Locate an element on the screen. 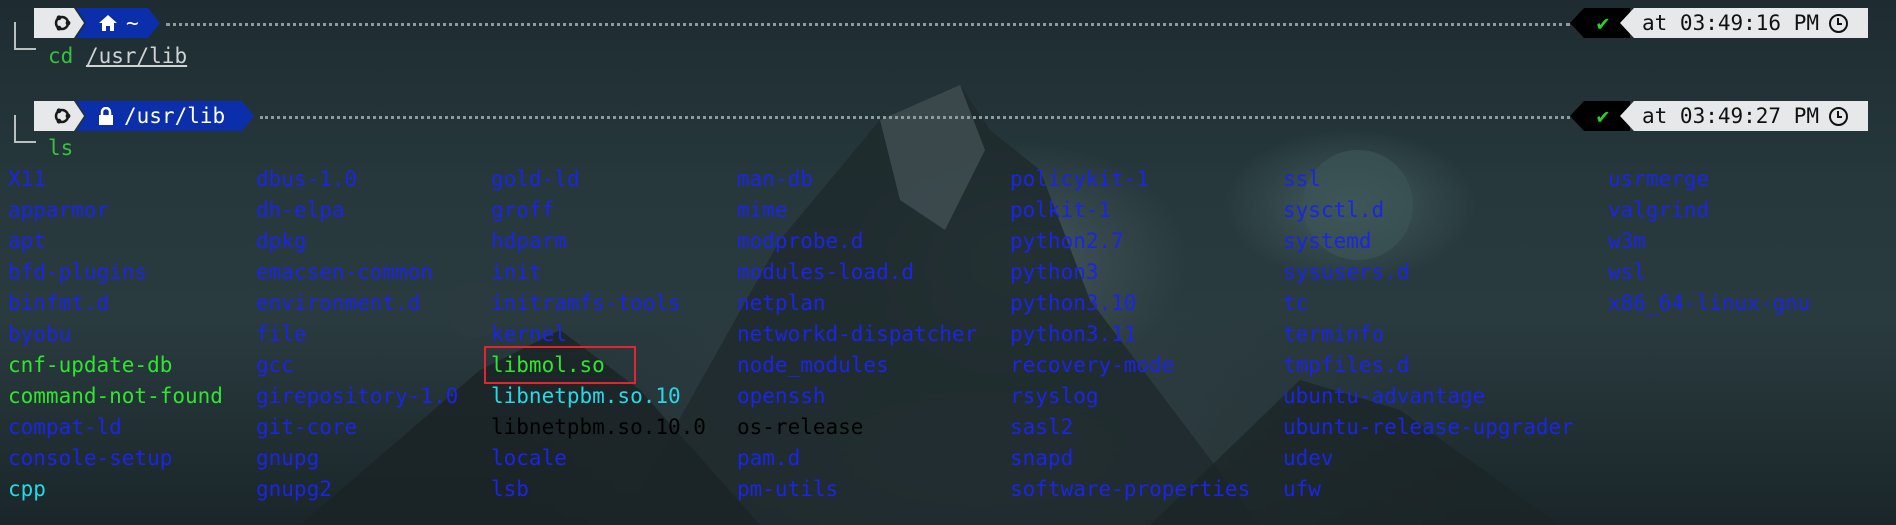 The width and height of the screenshot is (1896, 525). file-entry: w3m is located at coordinates (1627, 241).